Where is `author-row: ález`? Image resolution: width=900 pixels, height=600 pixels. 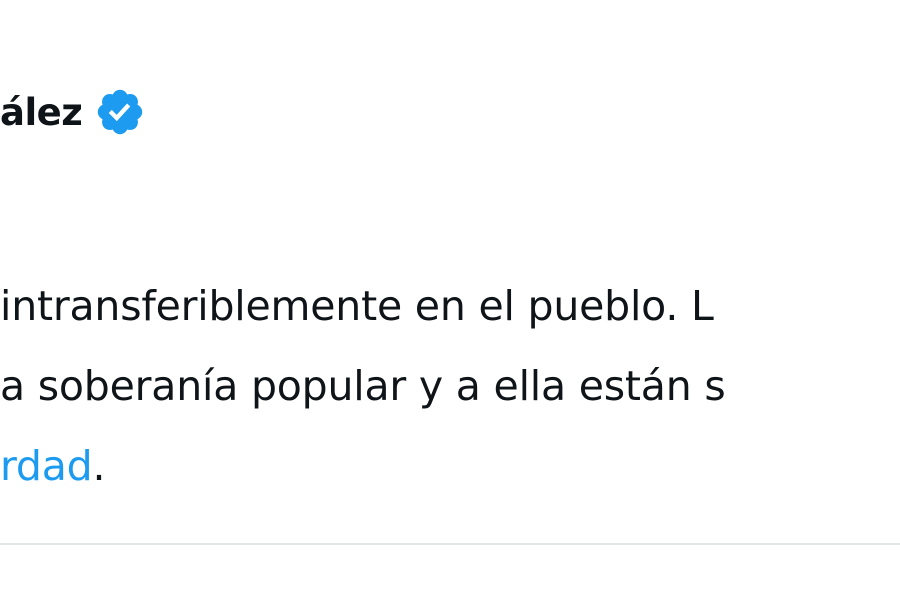 author-row: ález is located at coordinates (73, 112).